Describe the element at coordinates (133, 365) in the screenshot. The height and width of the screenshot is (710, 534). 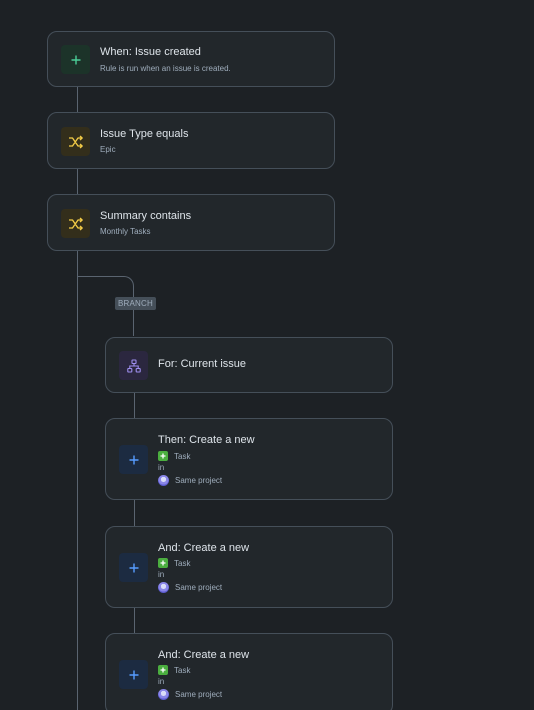
I see `hierarchy-icon` at that location.